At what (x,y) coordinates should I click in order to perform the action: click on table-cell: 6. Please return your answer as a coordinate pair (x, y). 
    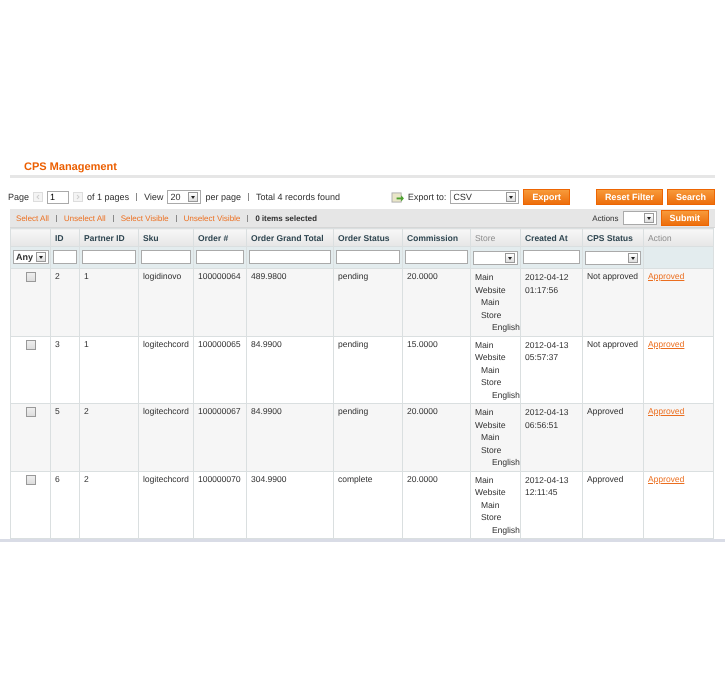
    Looking at the image, I should click on (57, 479).